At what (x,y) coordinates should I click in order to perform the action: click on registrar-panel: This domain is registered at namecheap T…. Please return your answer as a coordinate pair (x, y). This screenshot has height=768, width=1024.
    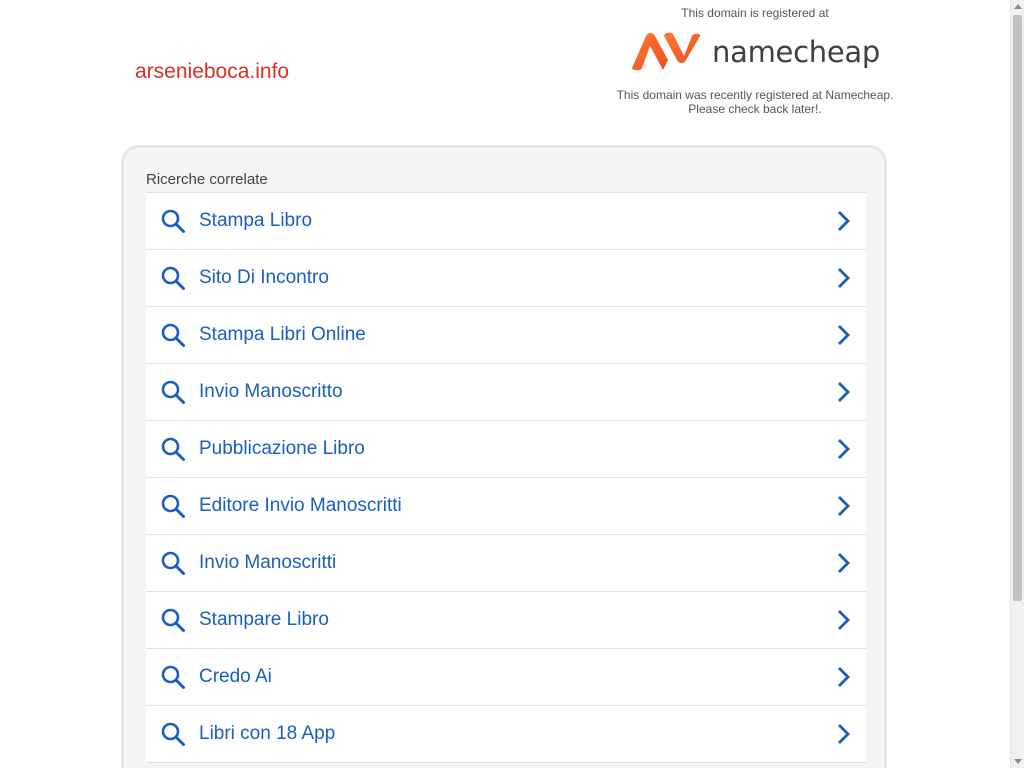
    Looking at the image, I should click on (755, 61).